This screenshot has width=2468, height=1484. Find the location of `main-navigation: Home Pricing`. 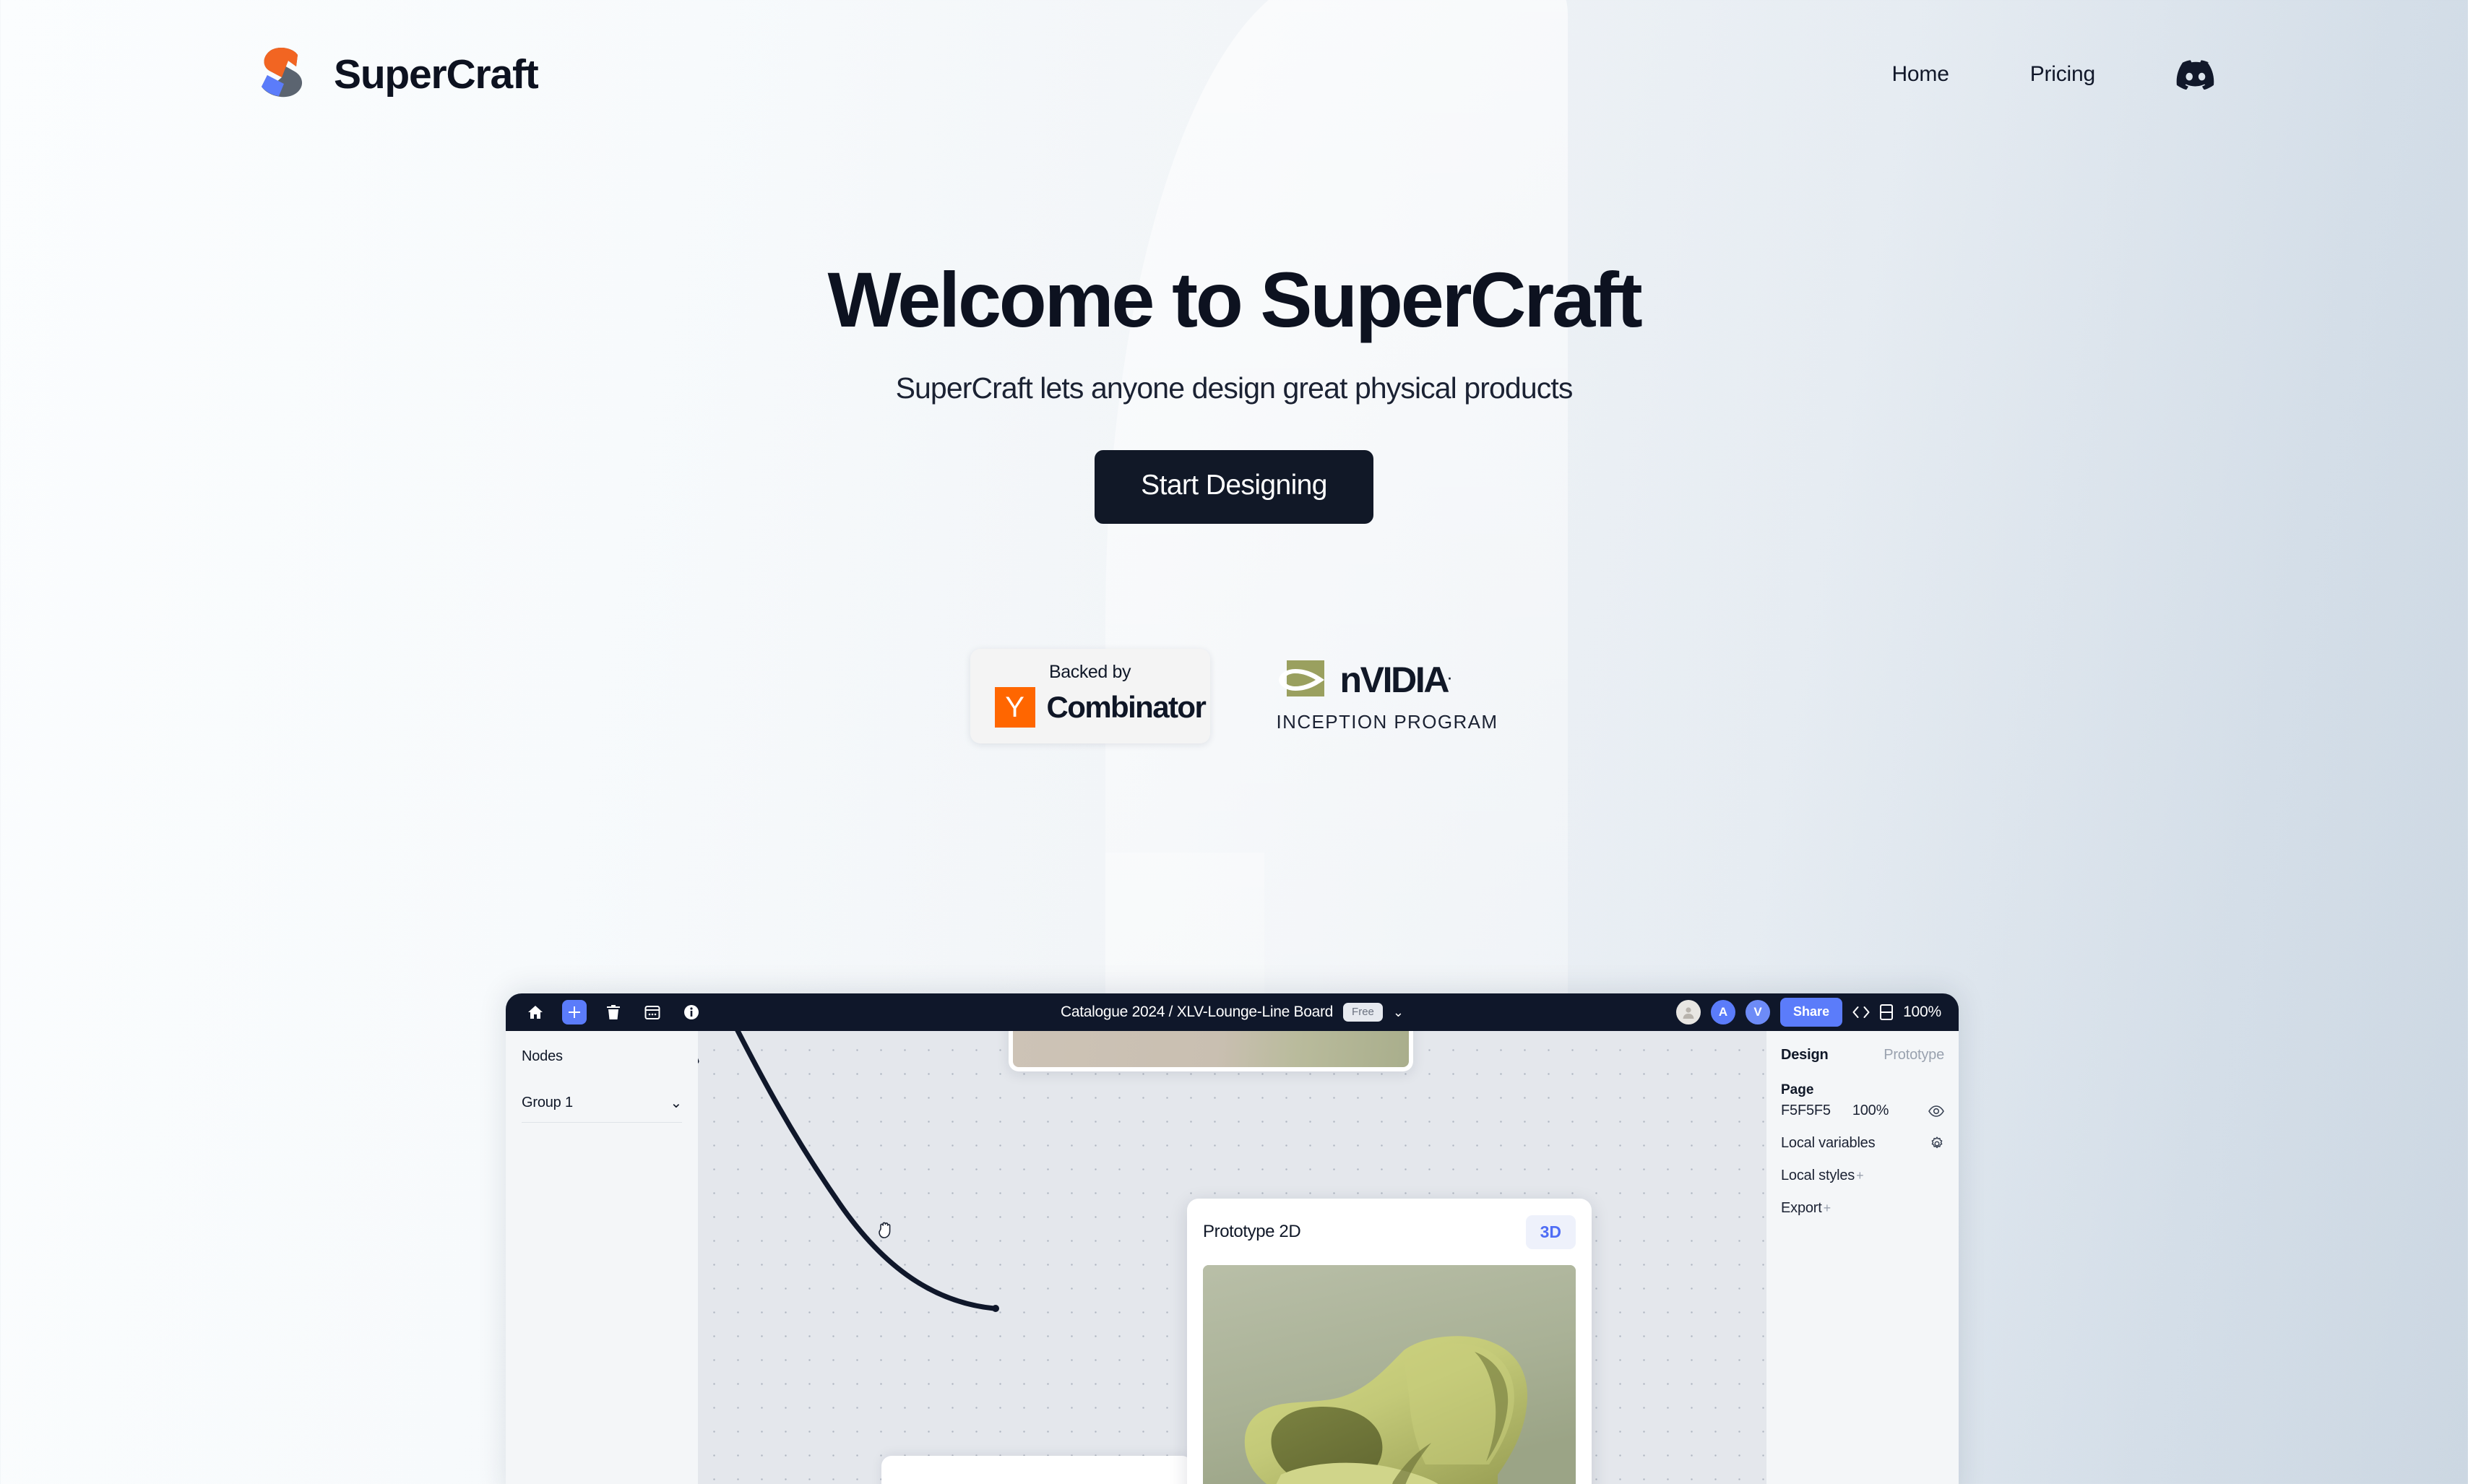

main-navigation: Home Pricing is located at coordinates (2053, 74).